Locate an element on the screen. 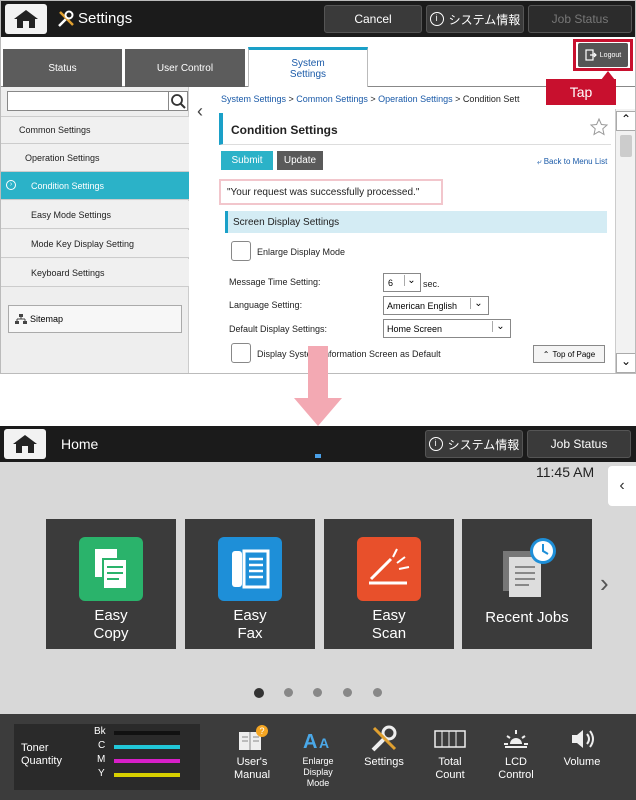  sidebar-item-operation-settings: Operation Settings is located at coordinates (95, 158).